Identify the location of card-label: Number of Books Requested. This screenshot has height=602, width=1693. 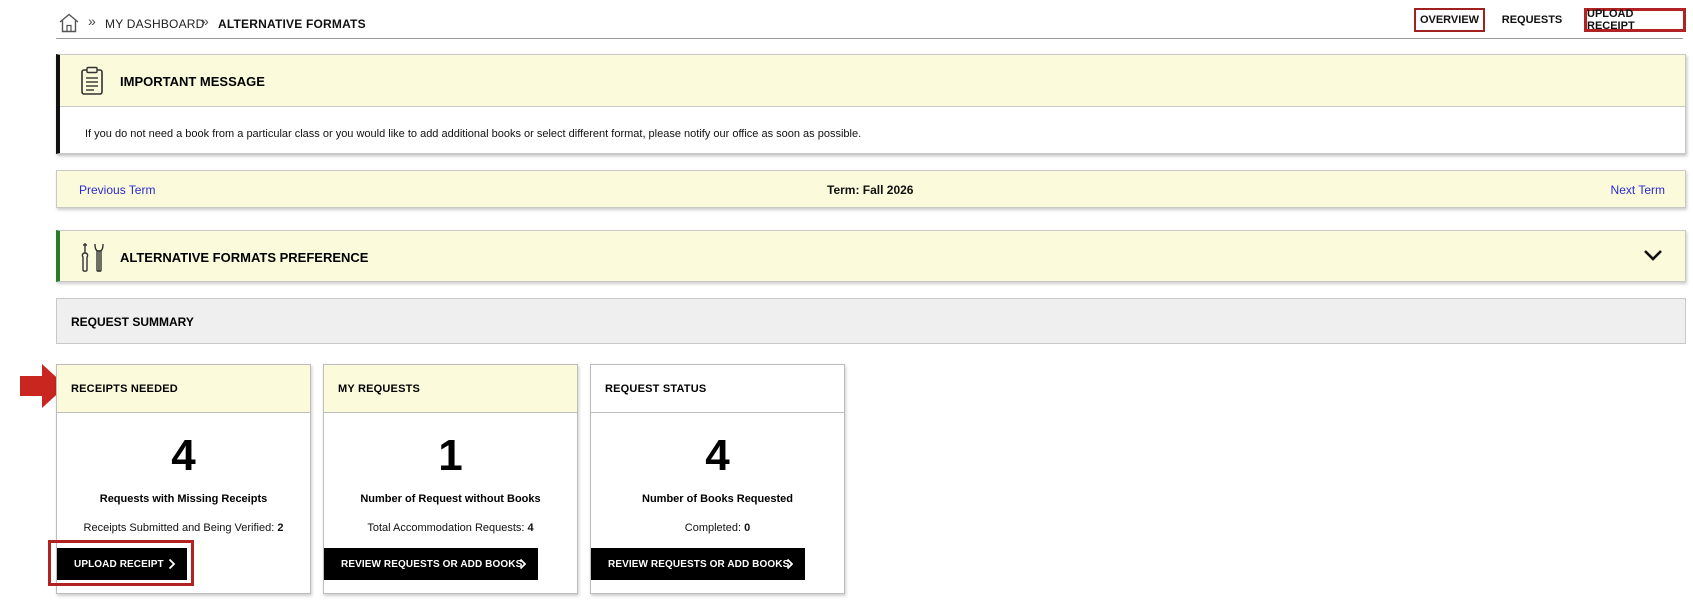
(717, 499).